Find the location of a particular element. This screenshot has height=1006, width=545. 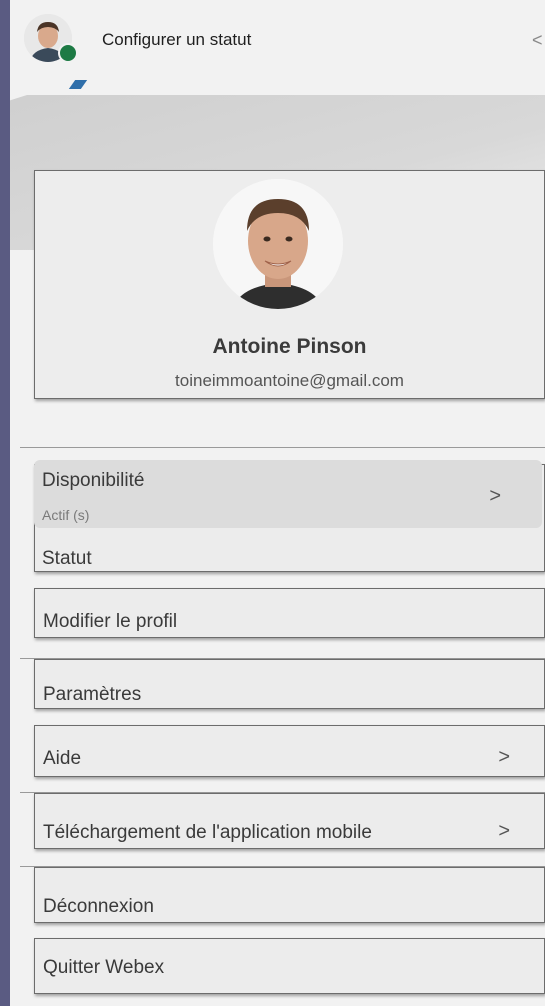

logout-label: Déconnexion is located at coordinates (98, 906).